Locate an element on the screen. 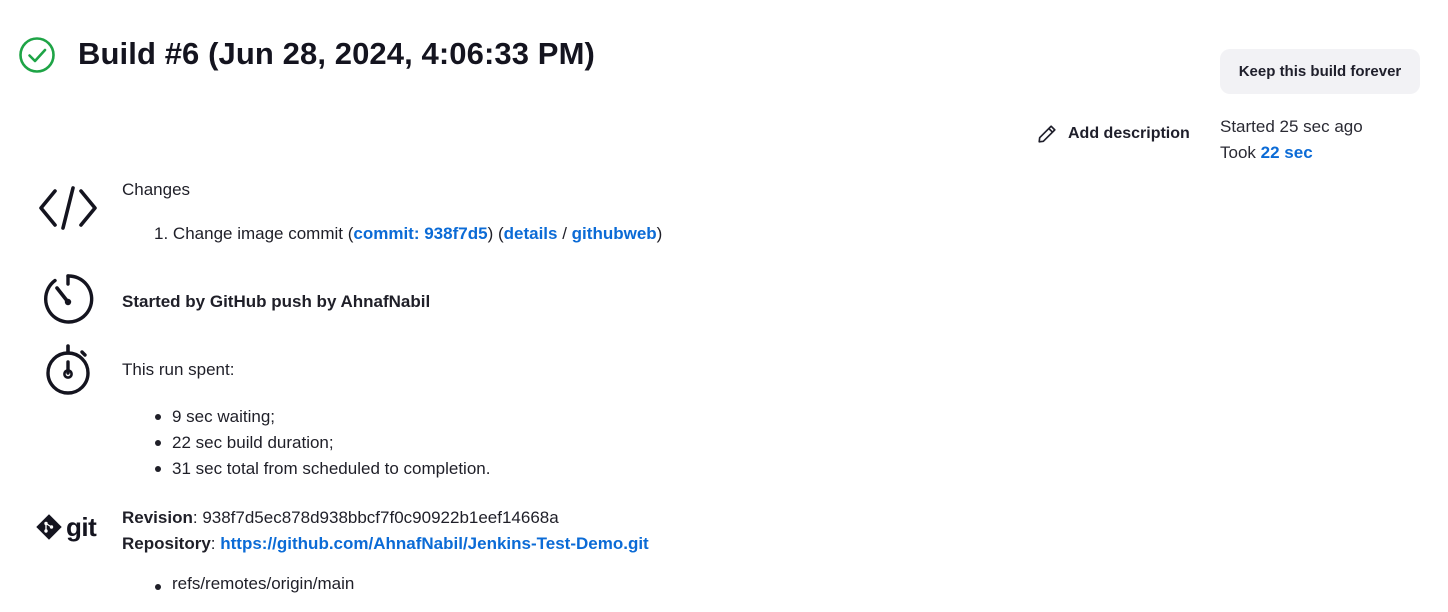  githubweb-link: githubweb is located at coordinates (614, 233).